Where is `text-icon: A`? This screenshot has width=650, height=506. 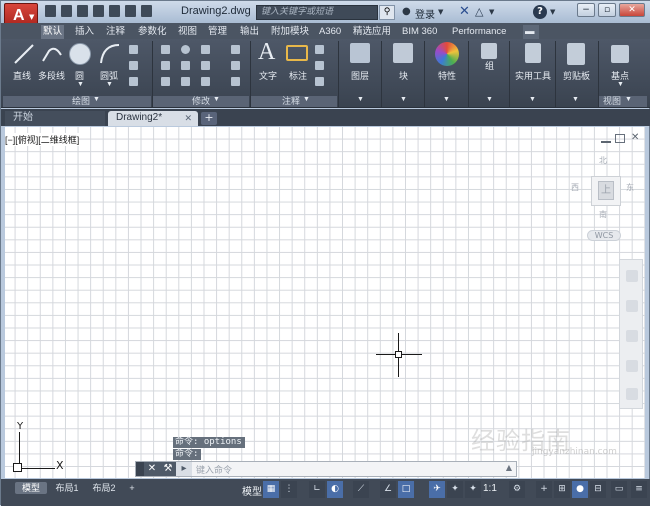
text-icon: A is located at coordinates (266, 52).